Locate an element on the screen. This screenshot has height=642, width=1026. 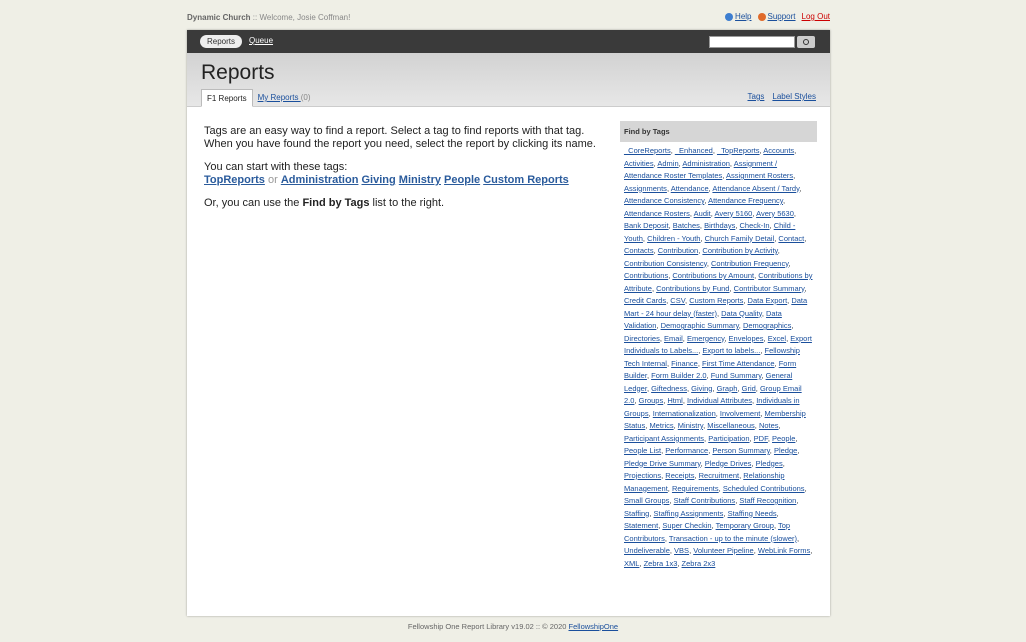
tag-link: Involvement is located at coordinates (740, 413).